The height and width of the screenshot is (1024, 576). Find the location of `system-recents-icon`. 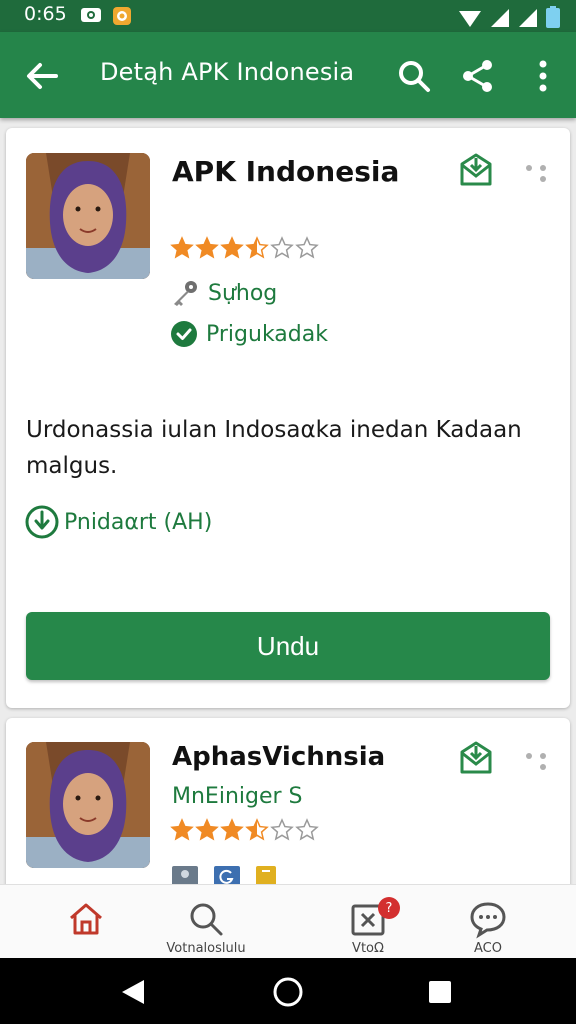

system-recents-icon is located at coordinates (440, 992).